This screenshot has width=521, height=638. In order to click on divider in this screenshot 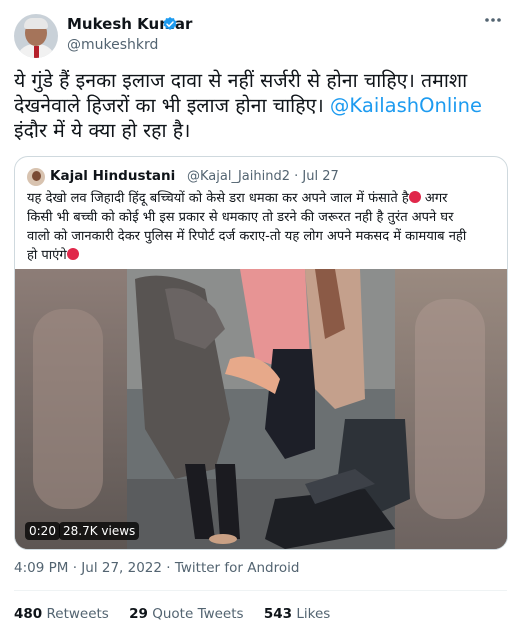, I will do `click(260, 590)`.